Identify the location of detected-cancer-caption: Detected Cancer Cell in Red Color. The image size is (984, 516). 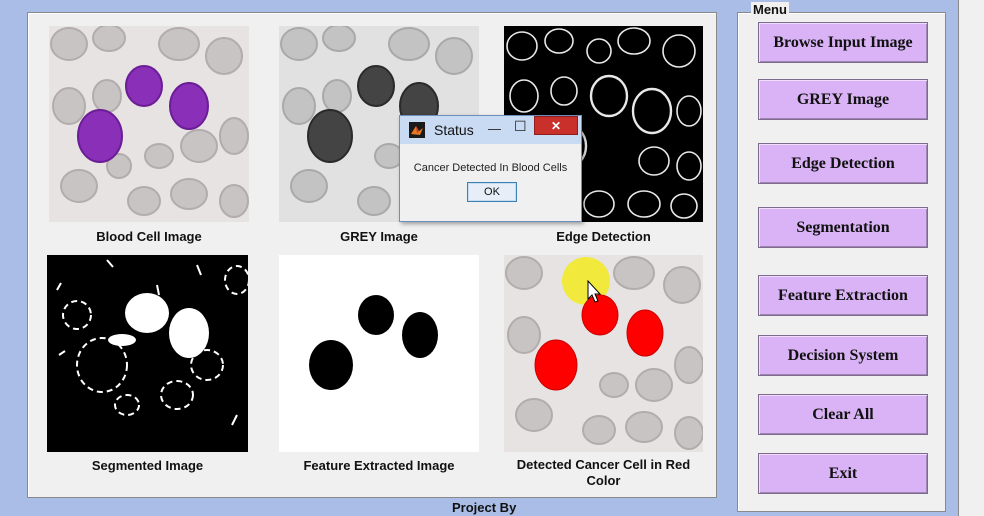
(603, 472).